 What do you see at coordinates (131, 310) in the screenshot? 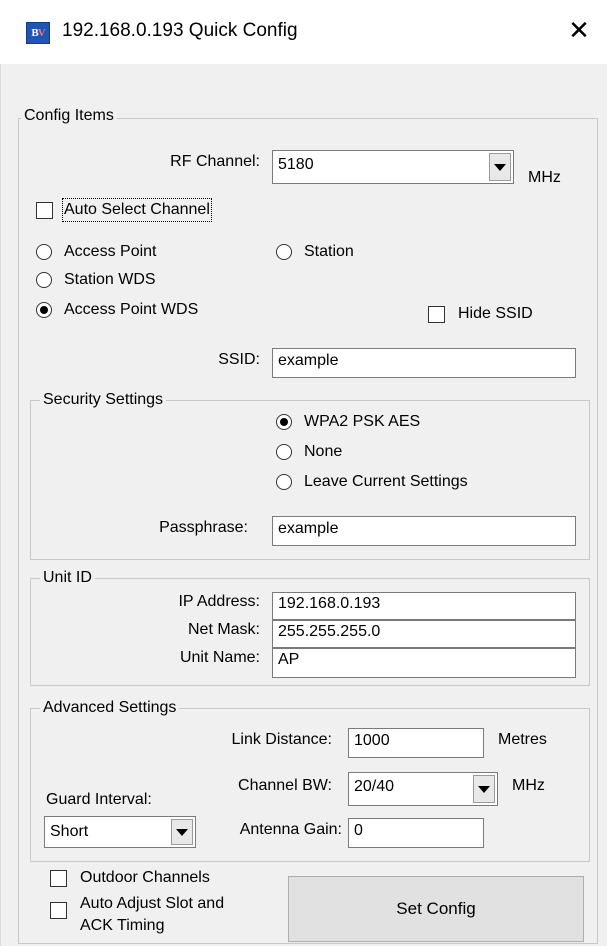
I see `mode-access-point-wds-label: Access Point WDS` at bounding box center [131, 310].